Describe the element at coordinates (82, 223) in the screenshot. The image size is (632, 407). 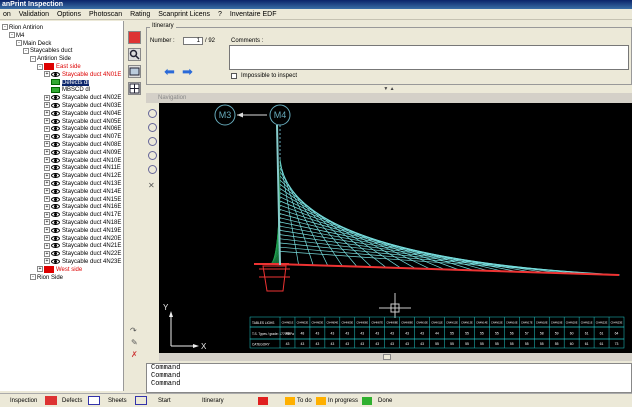
I see `tree-item: + Staycable duct 4N18E` at that location.